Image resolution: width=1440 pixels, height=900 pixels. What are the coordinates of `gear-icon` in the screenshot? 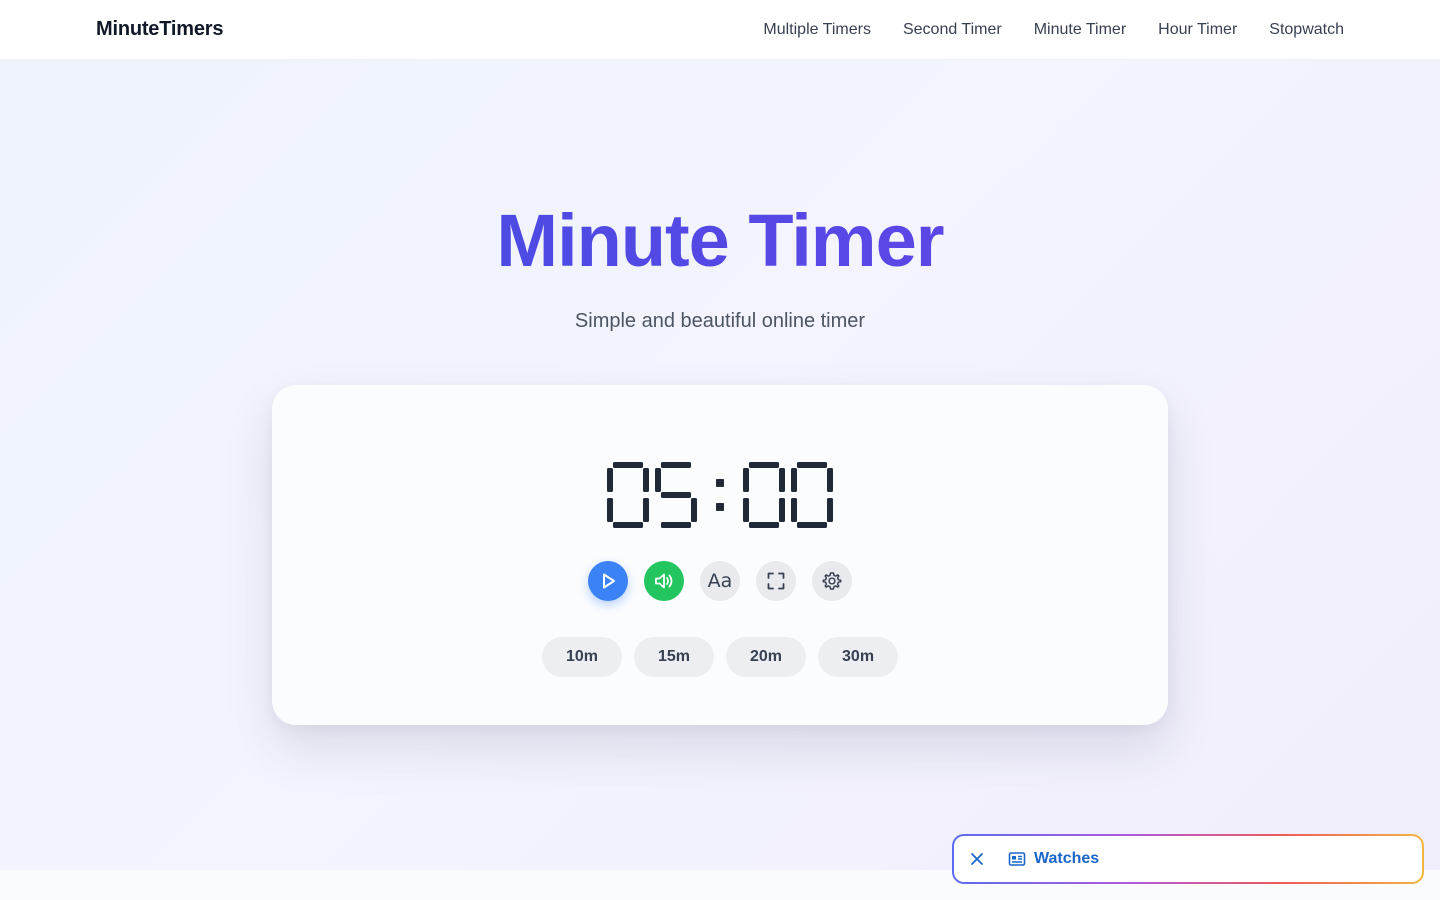 It's located at (832, 581).